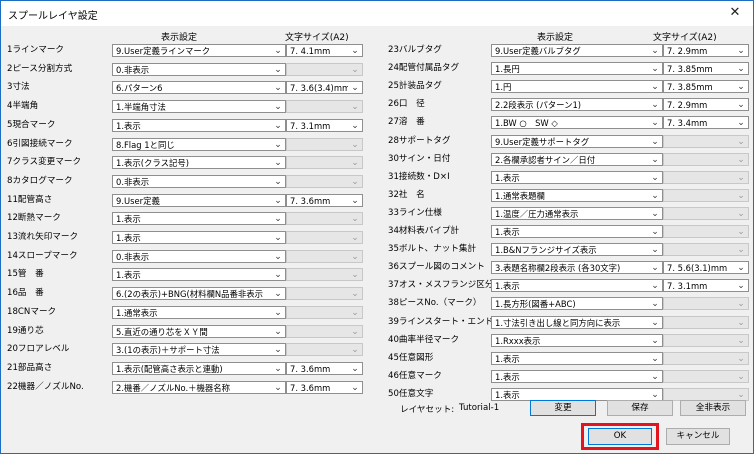 The height and width of the screenshot is (454, 754). Describe the element at coordinates (697, 268) in the screenshot. I see `text-size-value: 7. 5.6(3.1)mm` at that location.